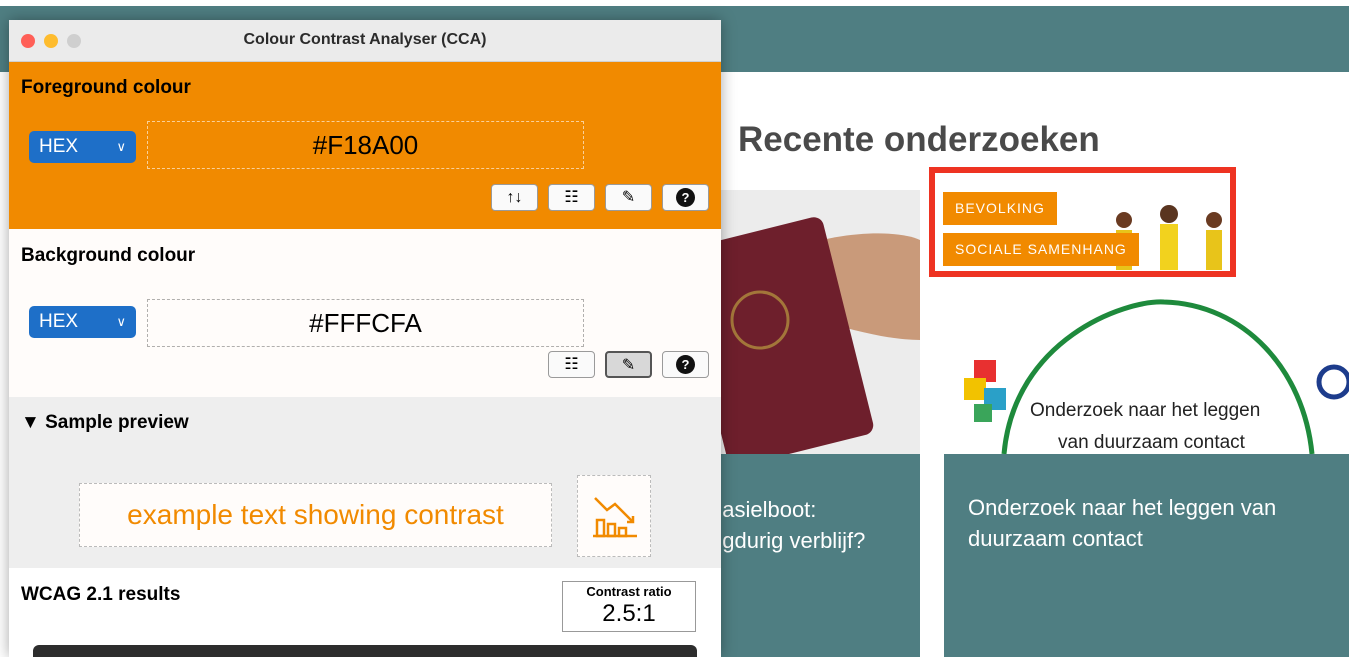  What do you see at coordinates (82, 147) in the screenshot?
I see `foreground-format-select: HEX ∨` at bounding box center [82, 147].